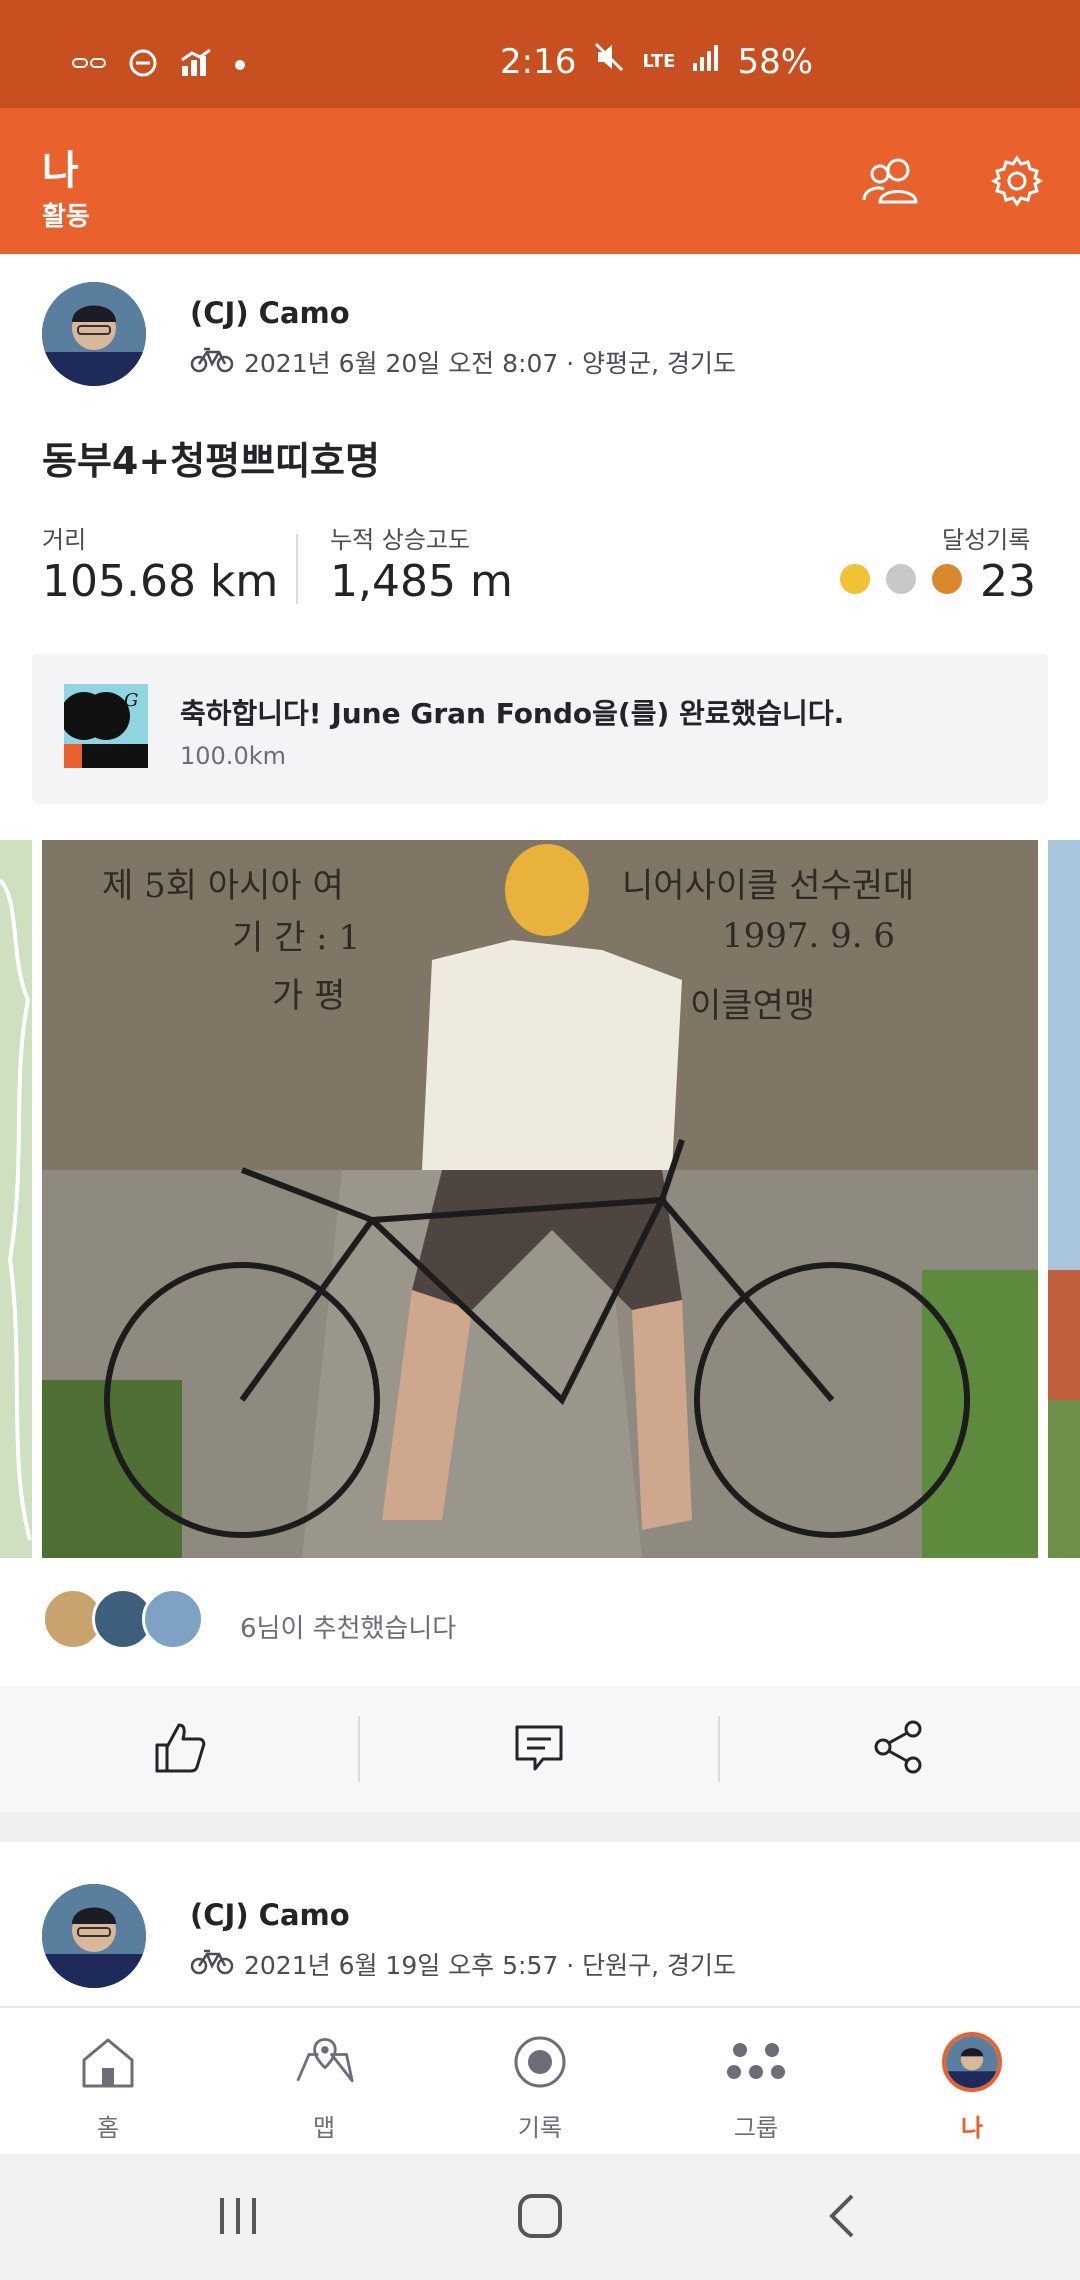  What do you see at coordinates (972, 2062) in the screenshot?
I see `profile-avatar` at bounding box center [972, 2062].